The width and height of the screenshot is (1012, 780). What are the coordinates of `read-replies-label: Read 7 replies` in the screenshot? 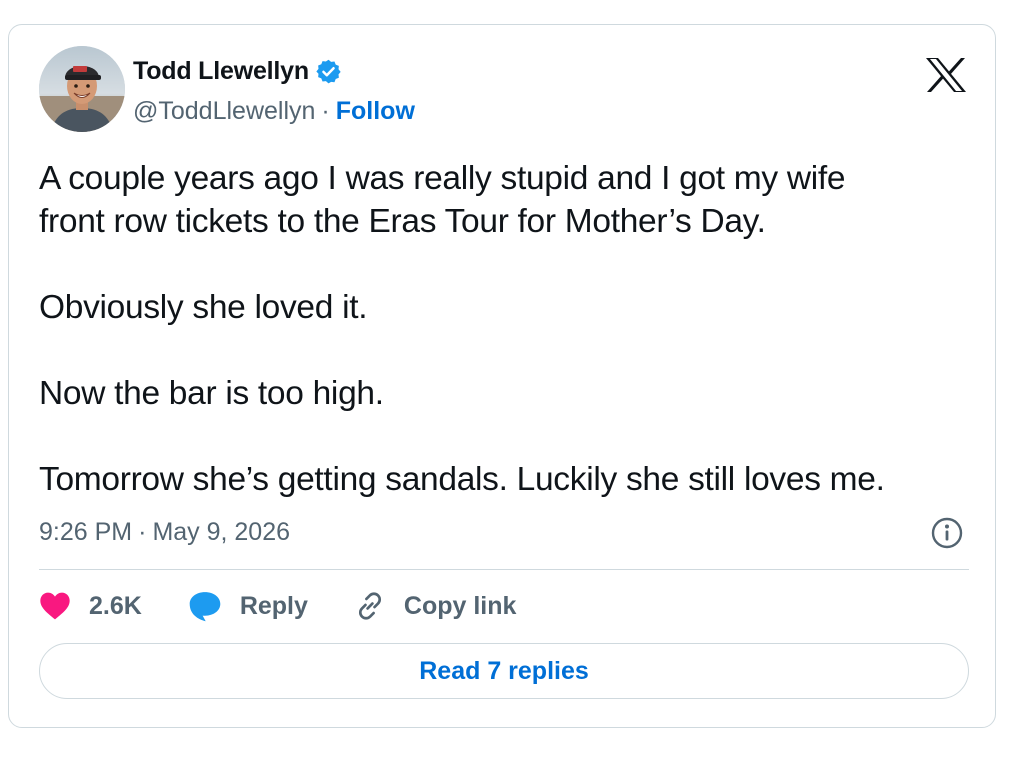 It's located at (504, 670).